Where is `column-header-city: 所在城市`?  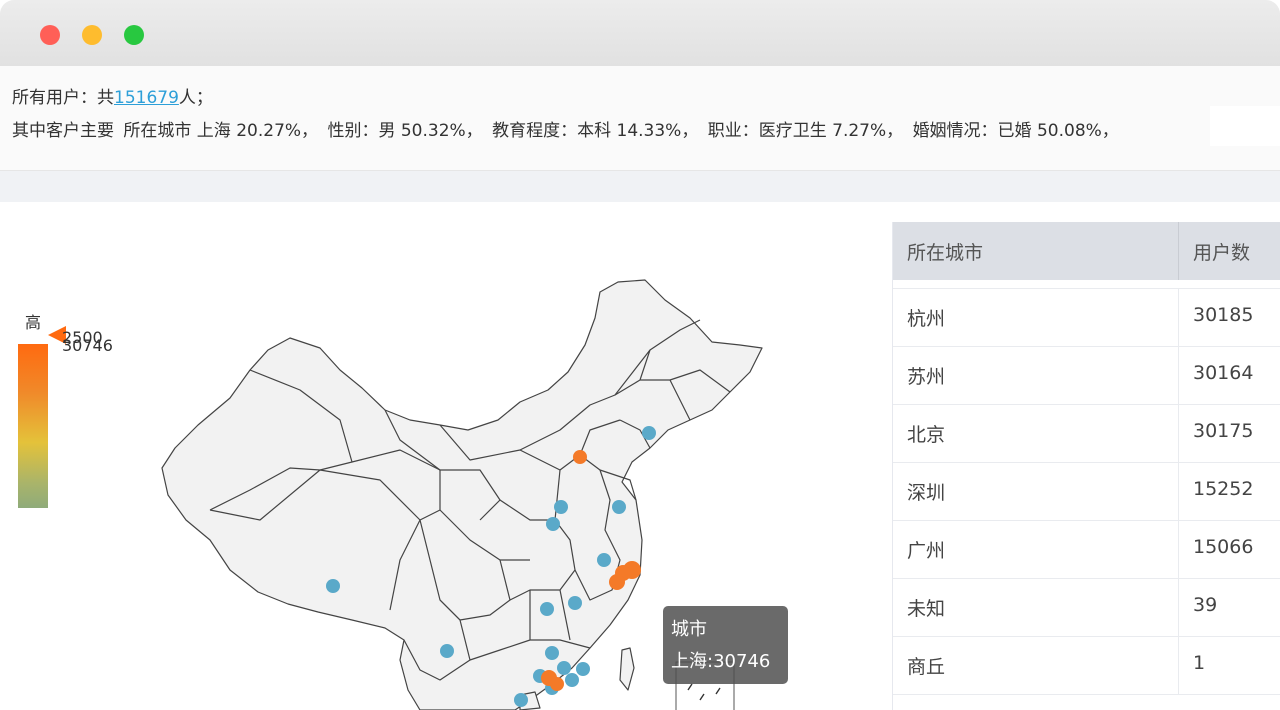
column-header-city: 所在城市 is located at coordinates (945, 251).